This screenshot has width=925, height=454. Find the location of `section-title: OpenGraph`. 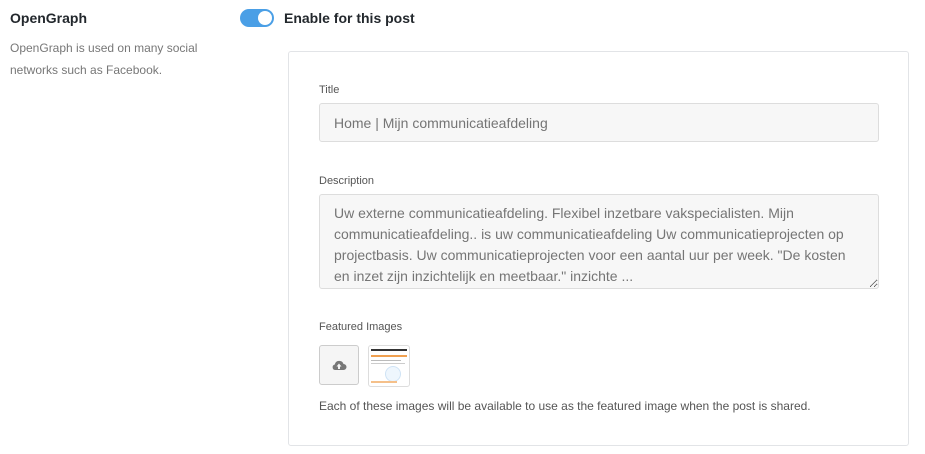

section-title: OpenGraph is located at coordinates (49, 18).